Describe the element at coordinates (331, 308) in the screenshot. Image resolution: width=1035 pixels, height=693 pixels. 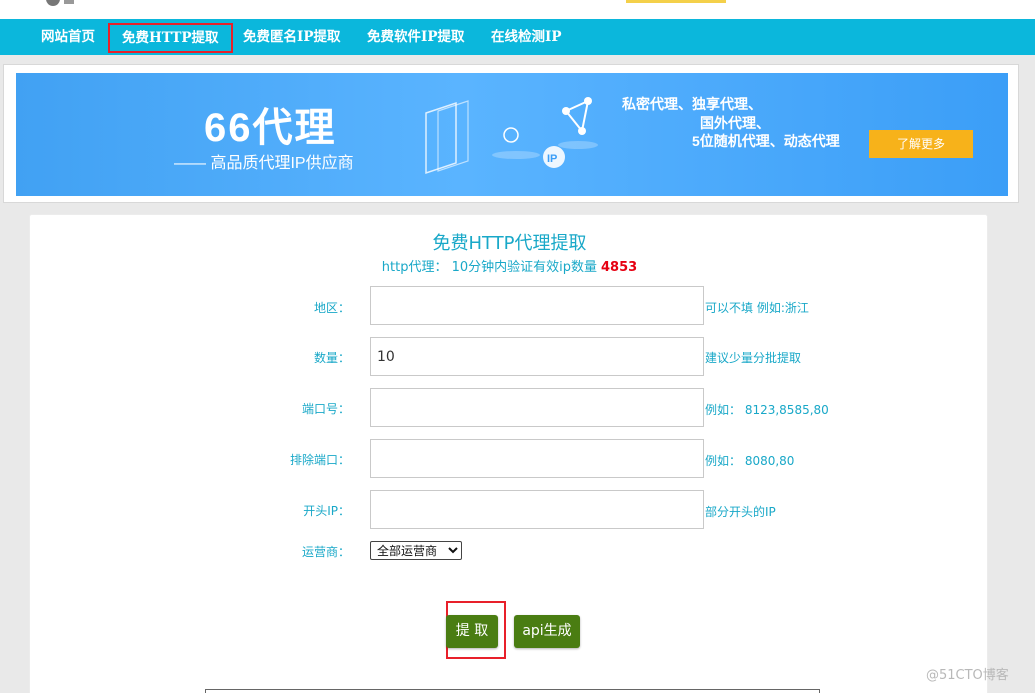
I see `region-label: 地区：` at that location.